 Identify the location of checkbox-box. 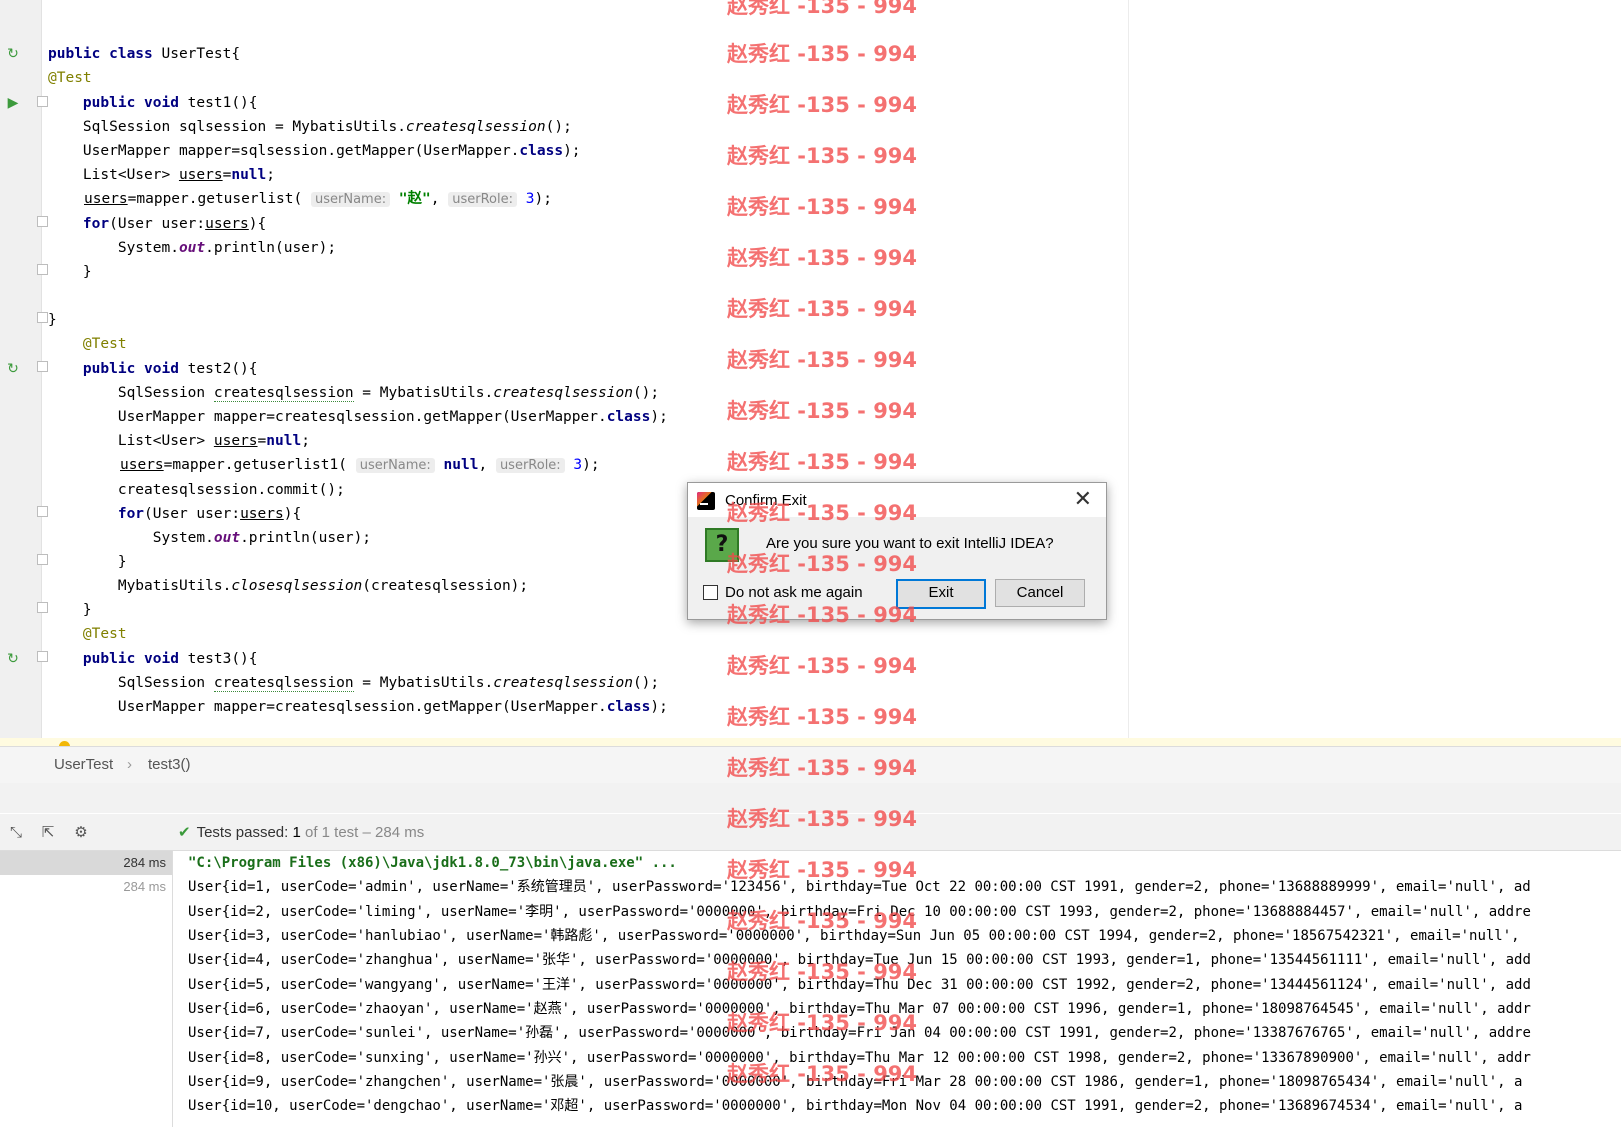
(710, 592).